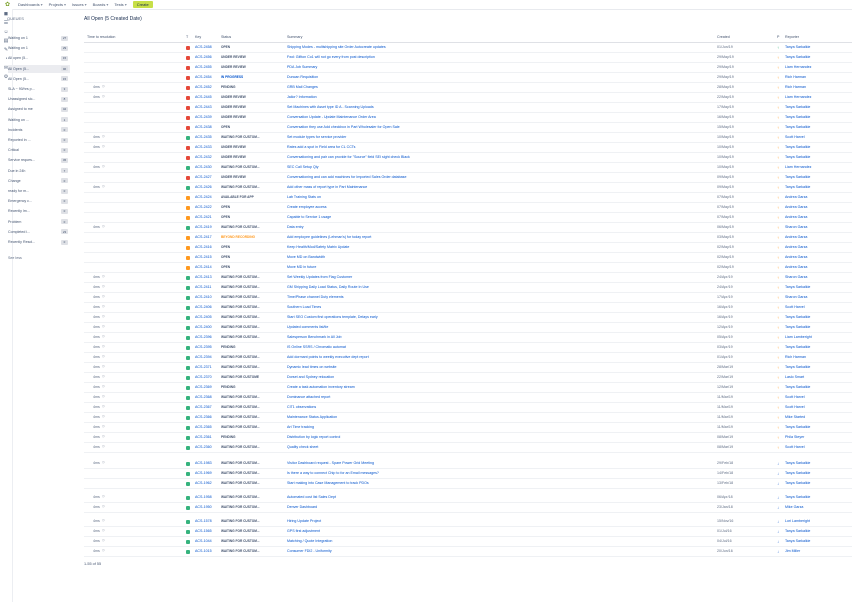  What do you see at coordinates (39, 201) in the screenshot?
I see `queue-item: Emergency c... 0` at bounding box center [39, 201].